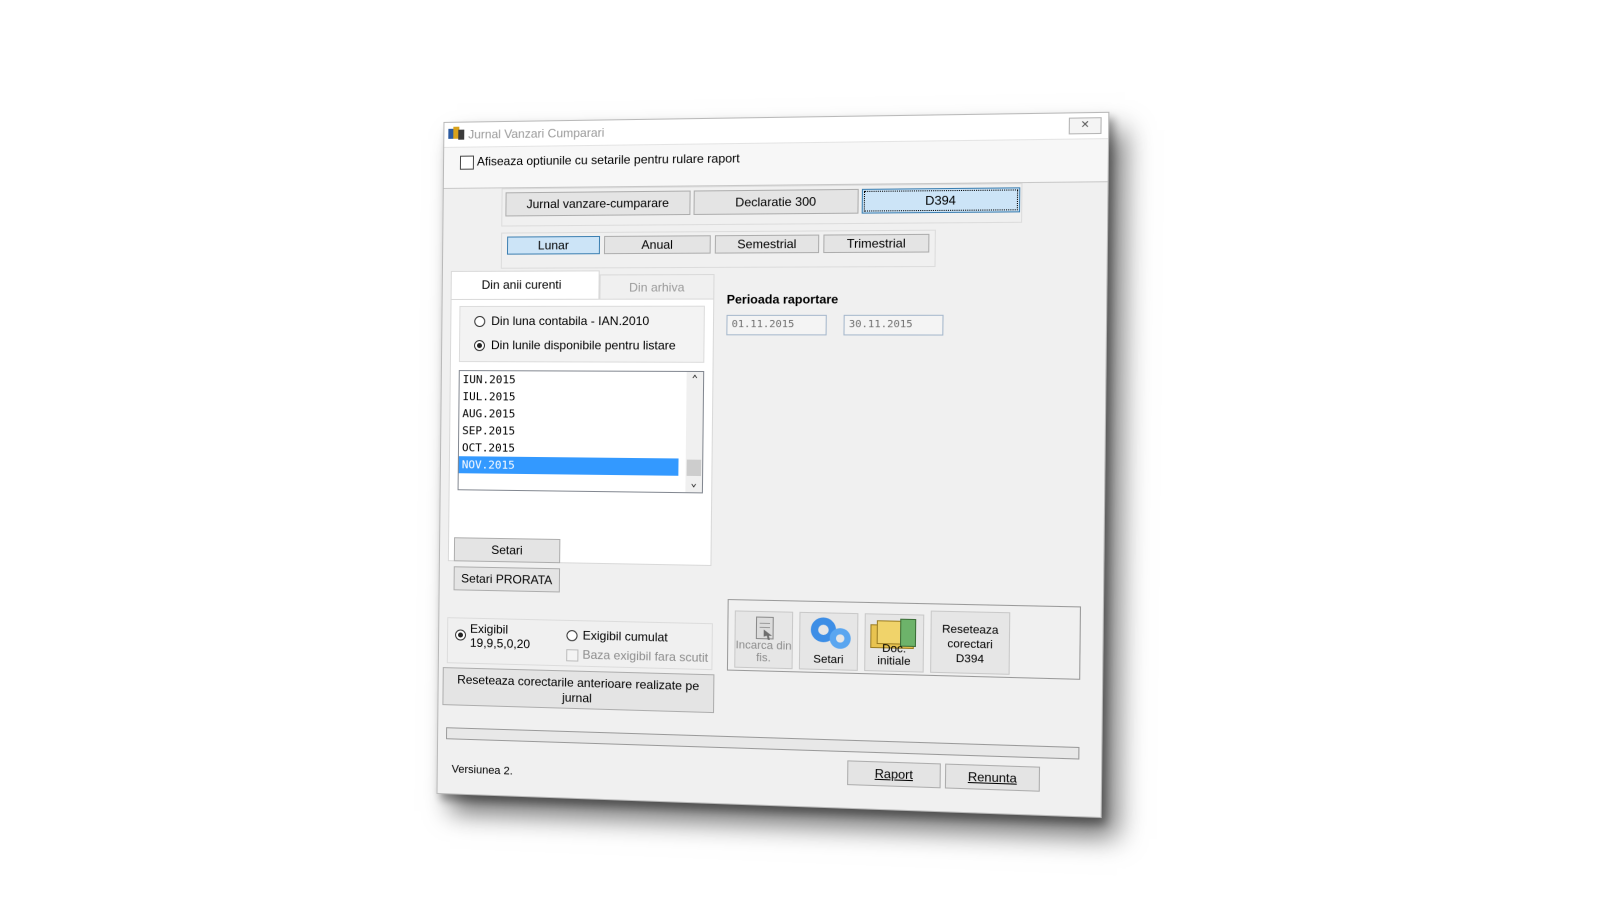 The image size is (1600, 900). I want to click on report-type-jurnal-button: Jurnal vanzare-cumparare, so click(598, 203).